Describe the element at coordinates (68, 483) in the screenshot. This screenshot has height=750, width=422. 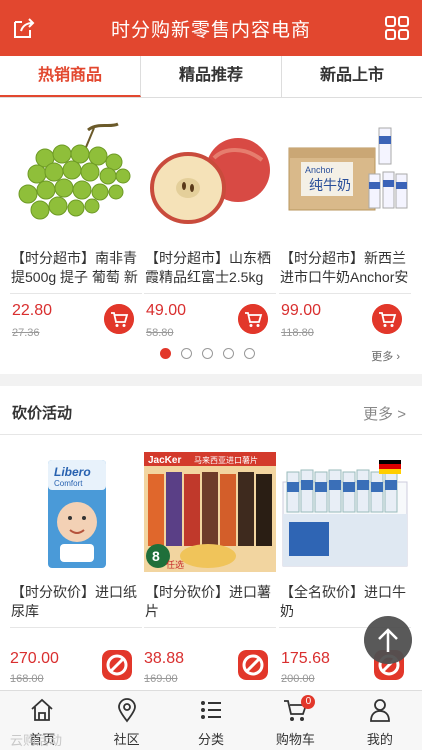
I see `libero-sub-text: Comfort` at that location.